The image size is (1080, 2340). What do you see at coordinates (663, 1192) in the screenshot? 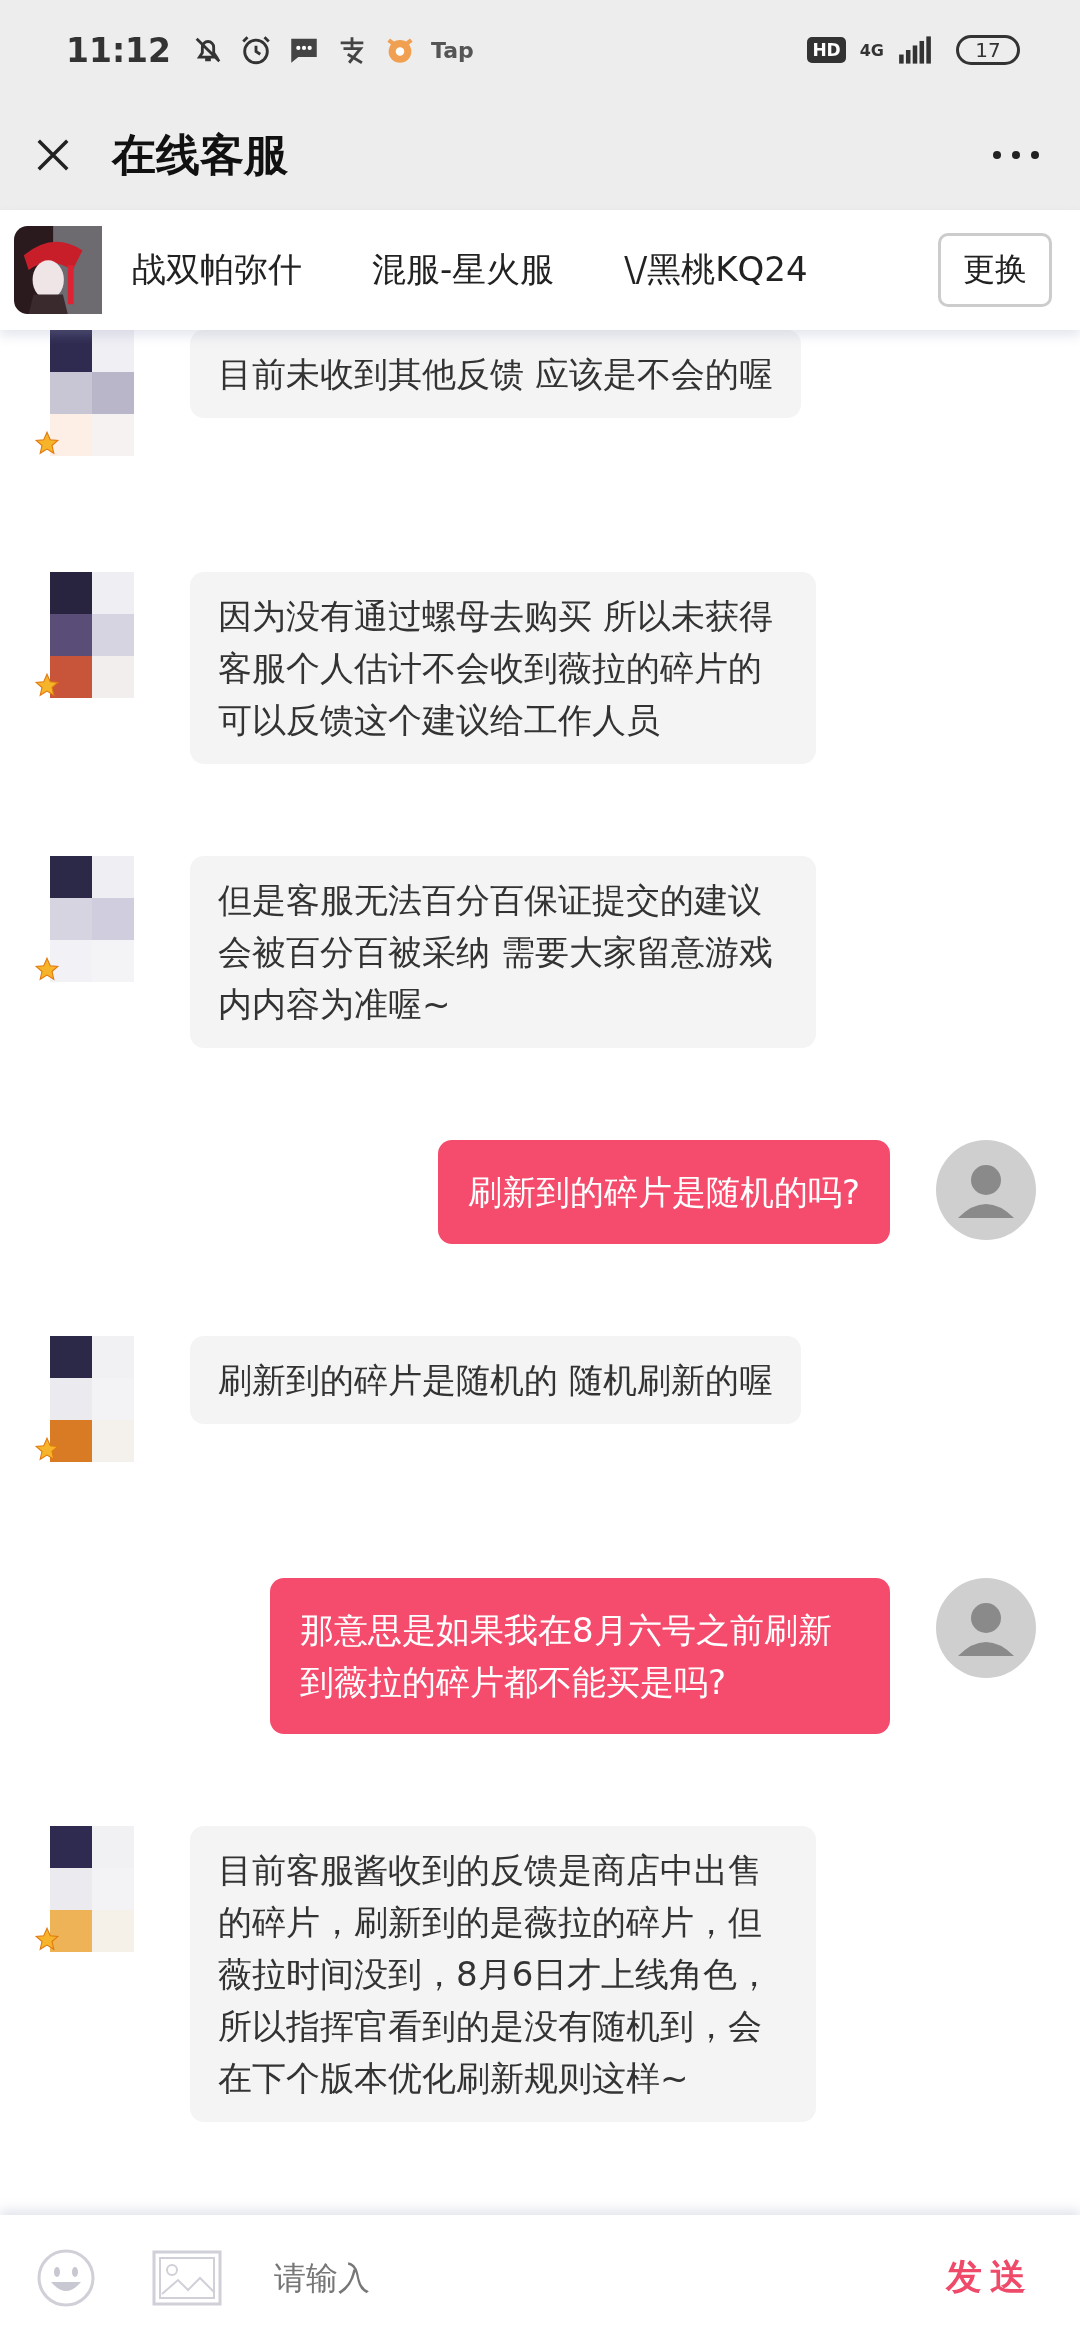
I see `user-message: 刷新到的碎片是随机的吗?` at bounding box center [663, 1192].